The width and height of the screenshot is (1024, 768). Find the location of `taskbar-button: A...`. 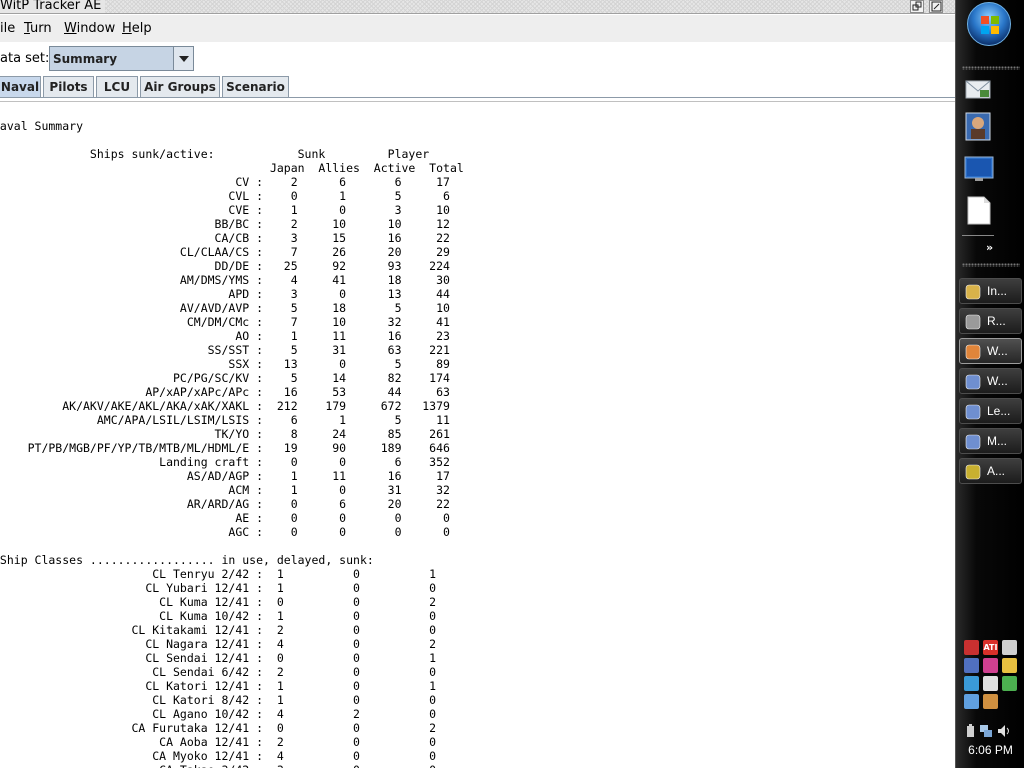

taskbar-button: A... is located at coordinates (990, 471).